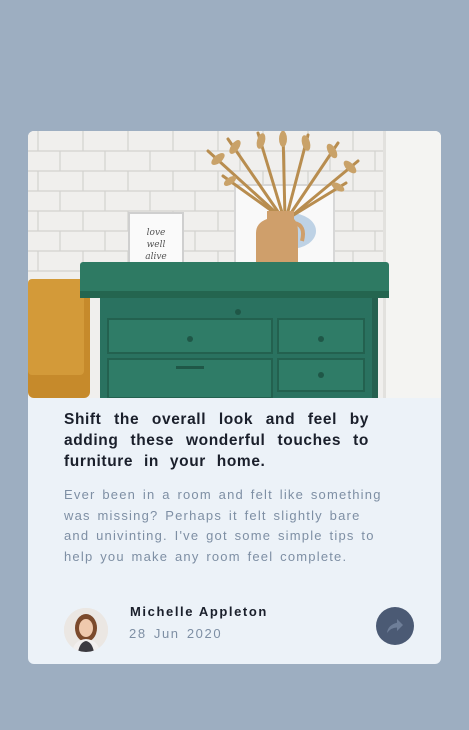 The height and width of the screenshot is (730, 469). What do you see at coordinates (176, 633) in the screenshot?
I see `publish-date: 28 Jun 2020` at bounding box center [176, 633].